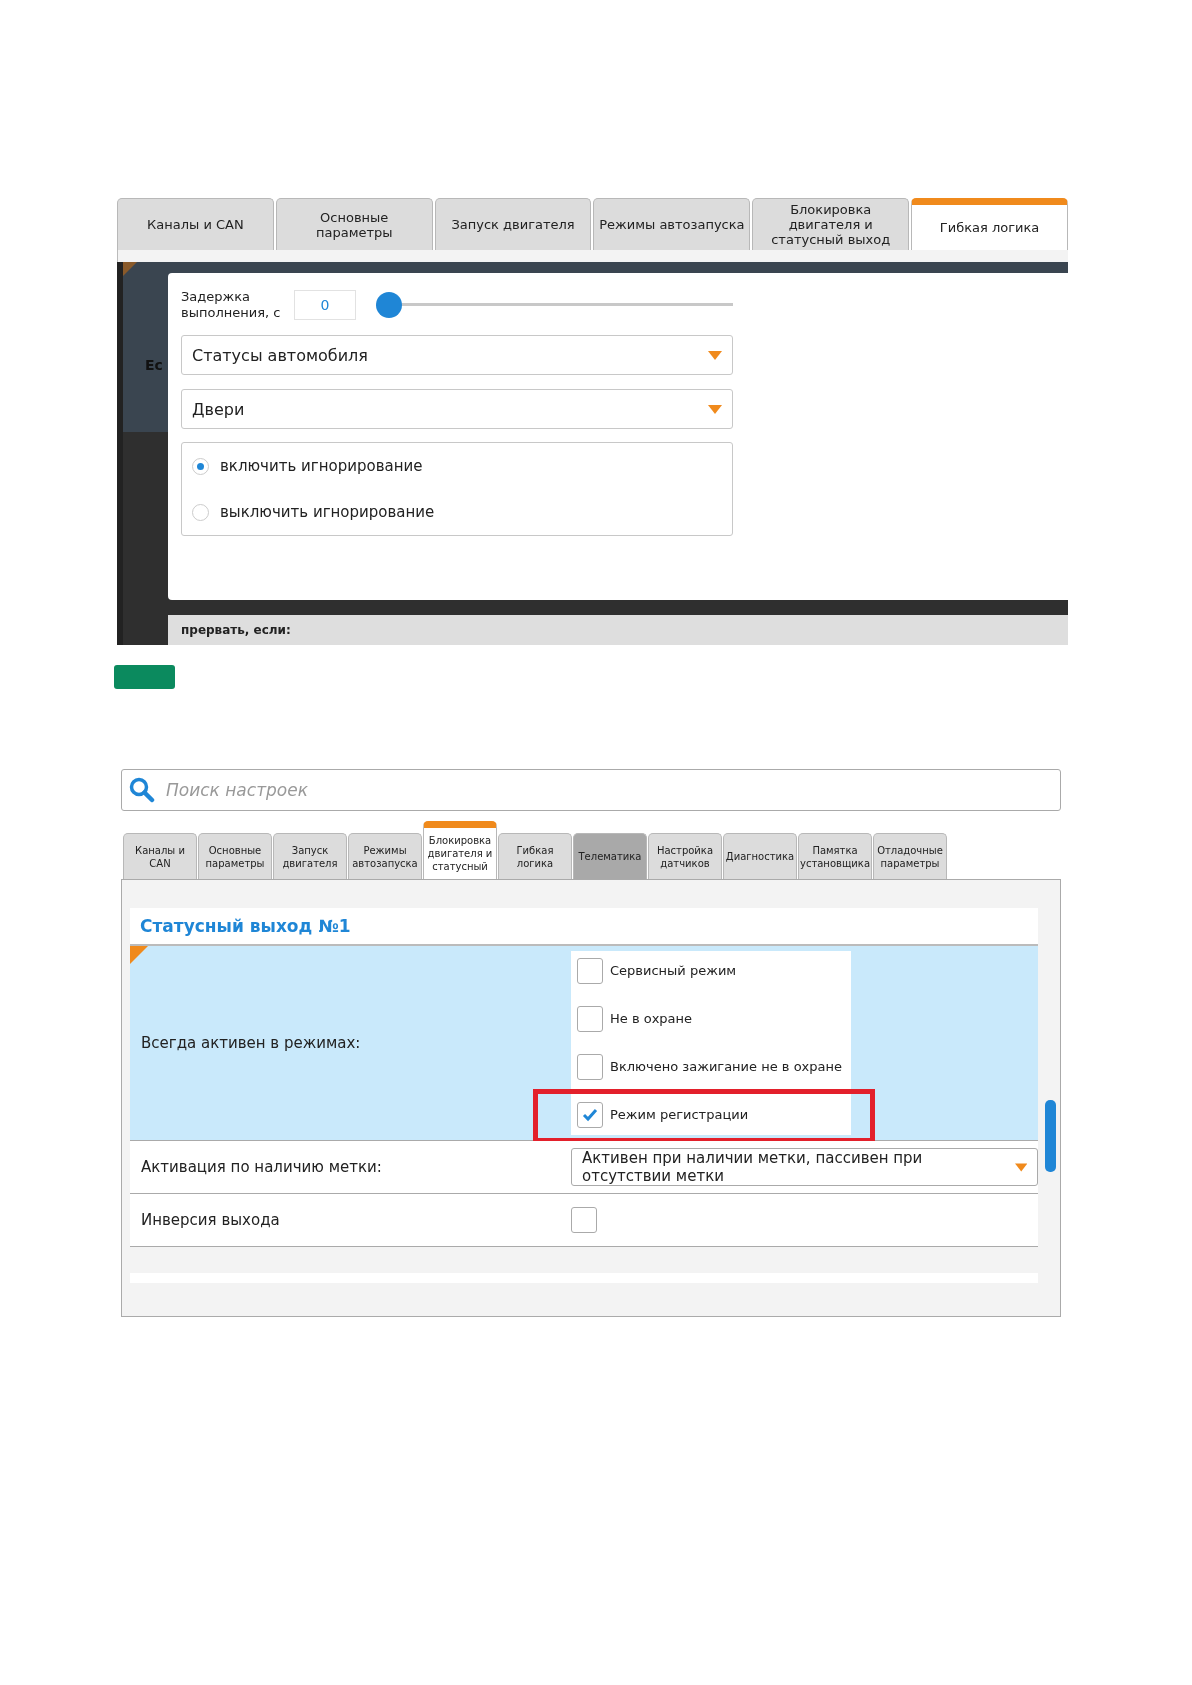 The width and height of the screenshot is (1192, 1685). Describe the element at coordinates (142, 790) in the screenshot. I see `search-icon` at that location.